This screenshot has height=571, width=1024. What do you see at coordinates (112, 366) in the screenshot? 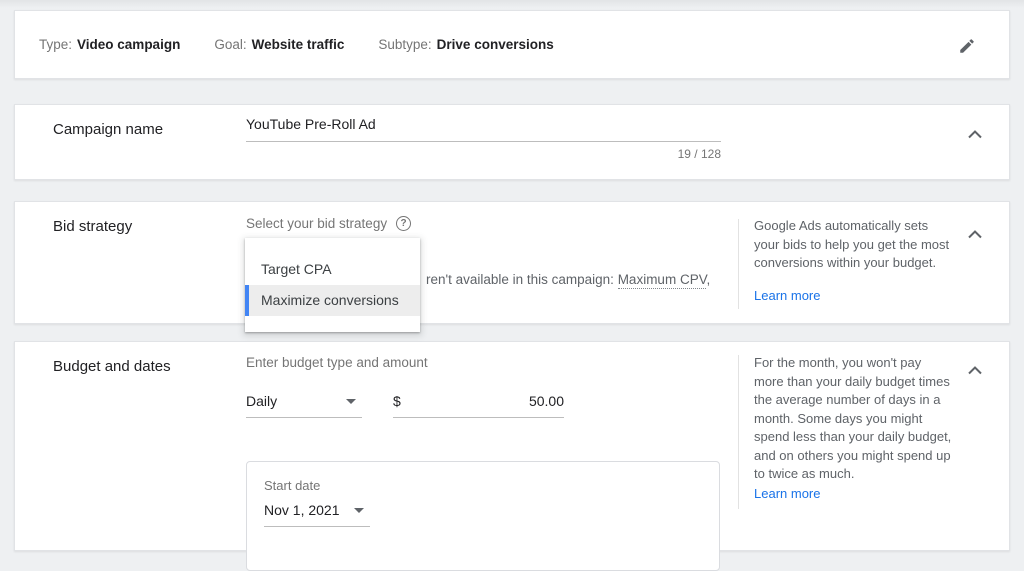
I see `budget-section-title: Budget and dates` at bounding box center [112, 366].